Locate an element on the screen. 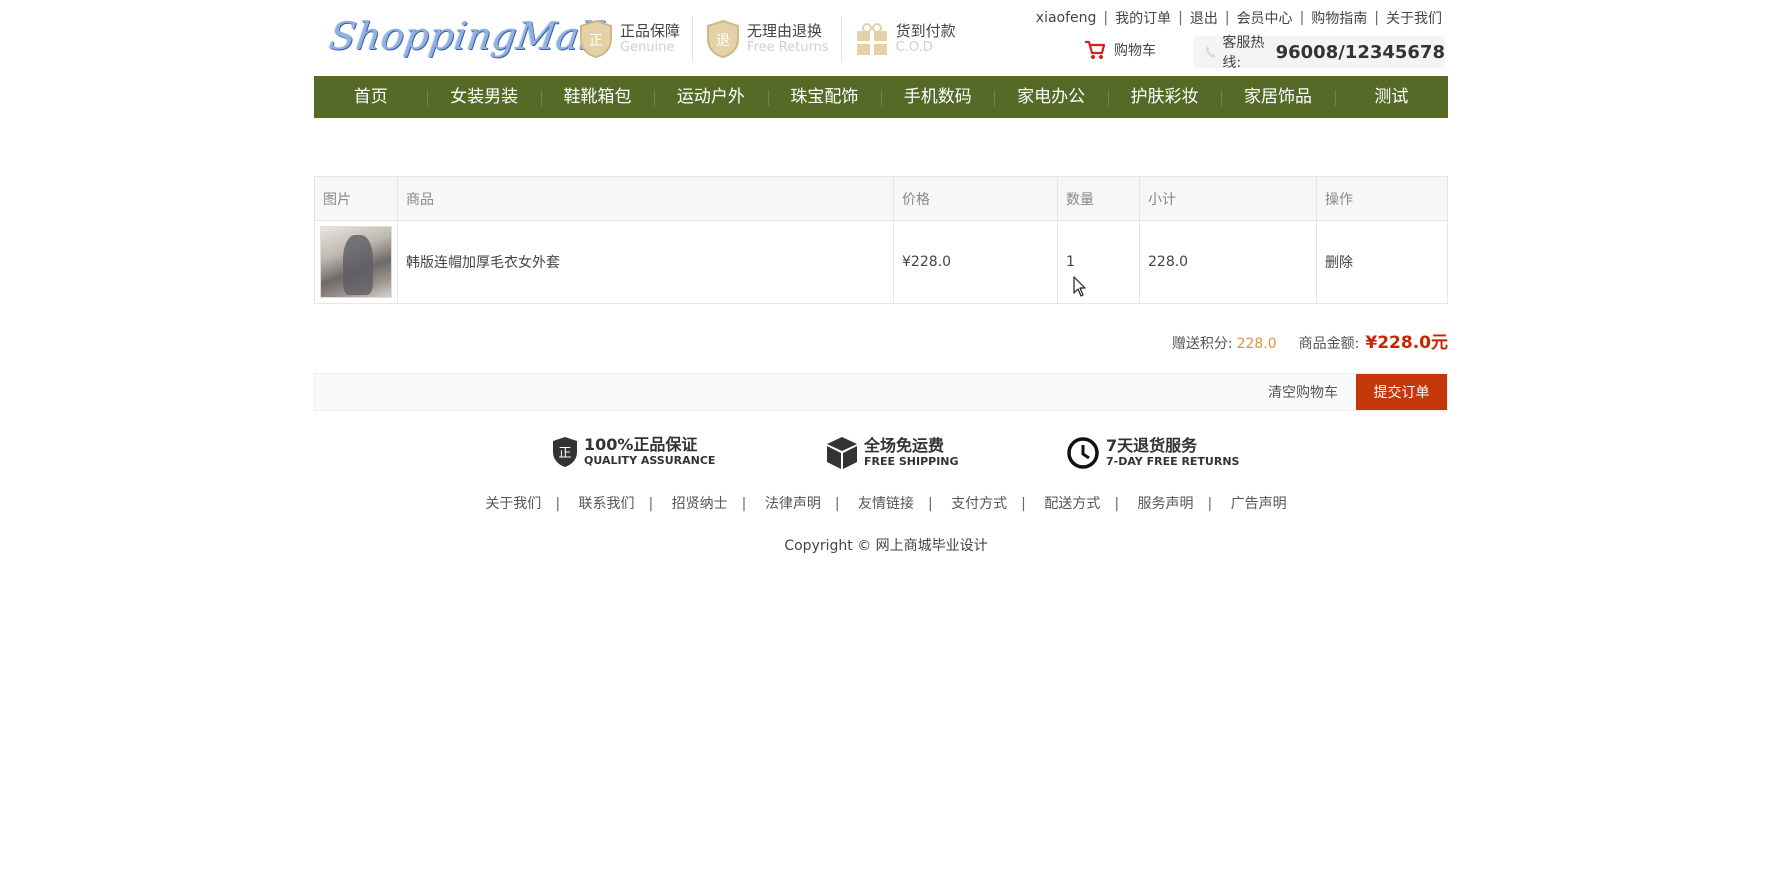 Image resolution: width=1772 pixels, height=876 pixels. nav-item-home-decor: 家居饰品 is located at coordinates (1277, 97).